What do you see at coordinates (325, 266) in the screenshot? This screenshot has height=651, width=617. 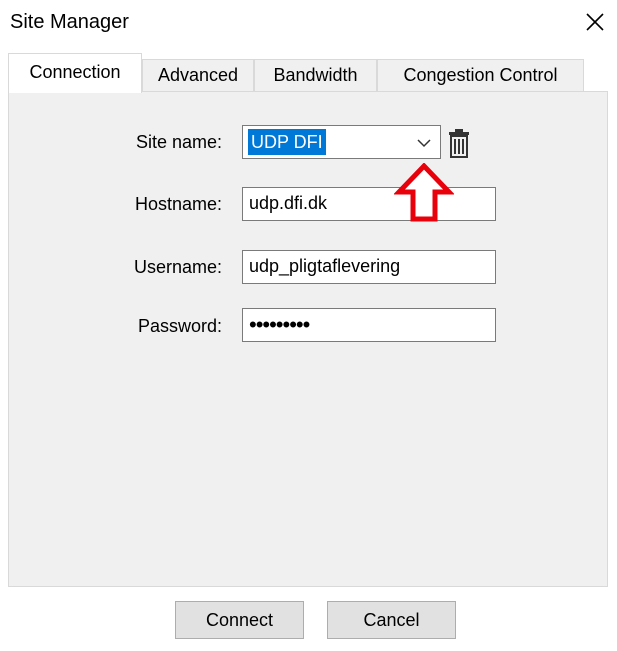 I see `username-value: udp_pligtaflevering` at bounding box center [325, 266].